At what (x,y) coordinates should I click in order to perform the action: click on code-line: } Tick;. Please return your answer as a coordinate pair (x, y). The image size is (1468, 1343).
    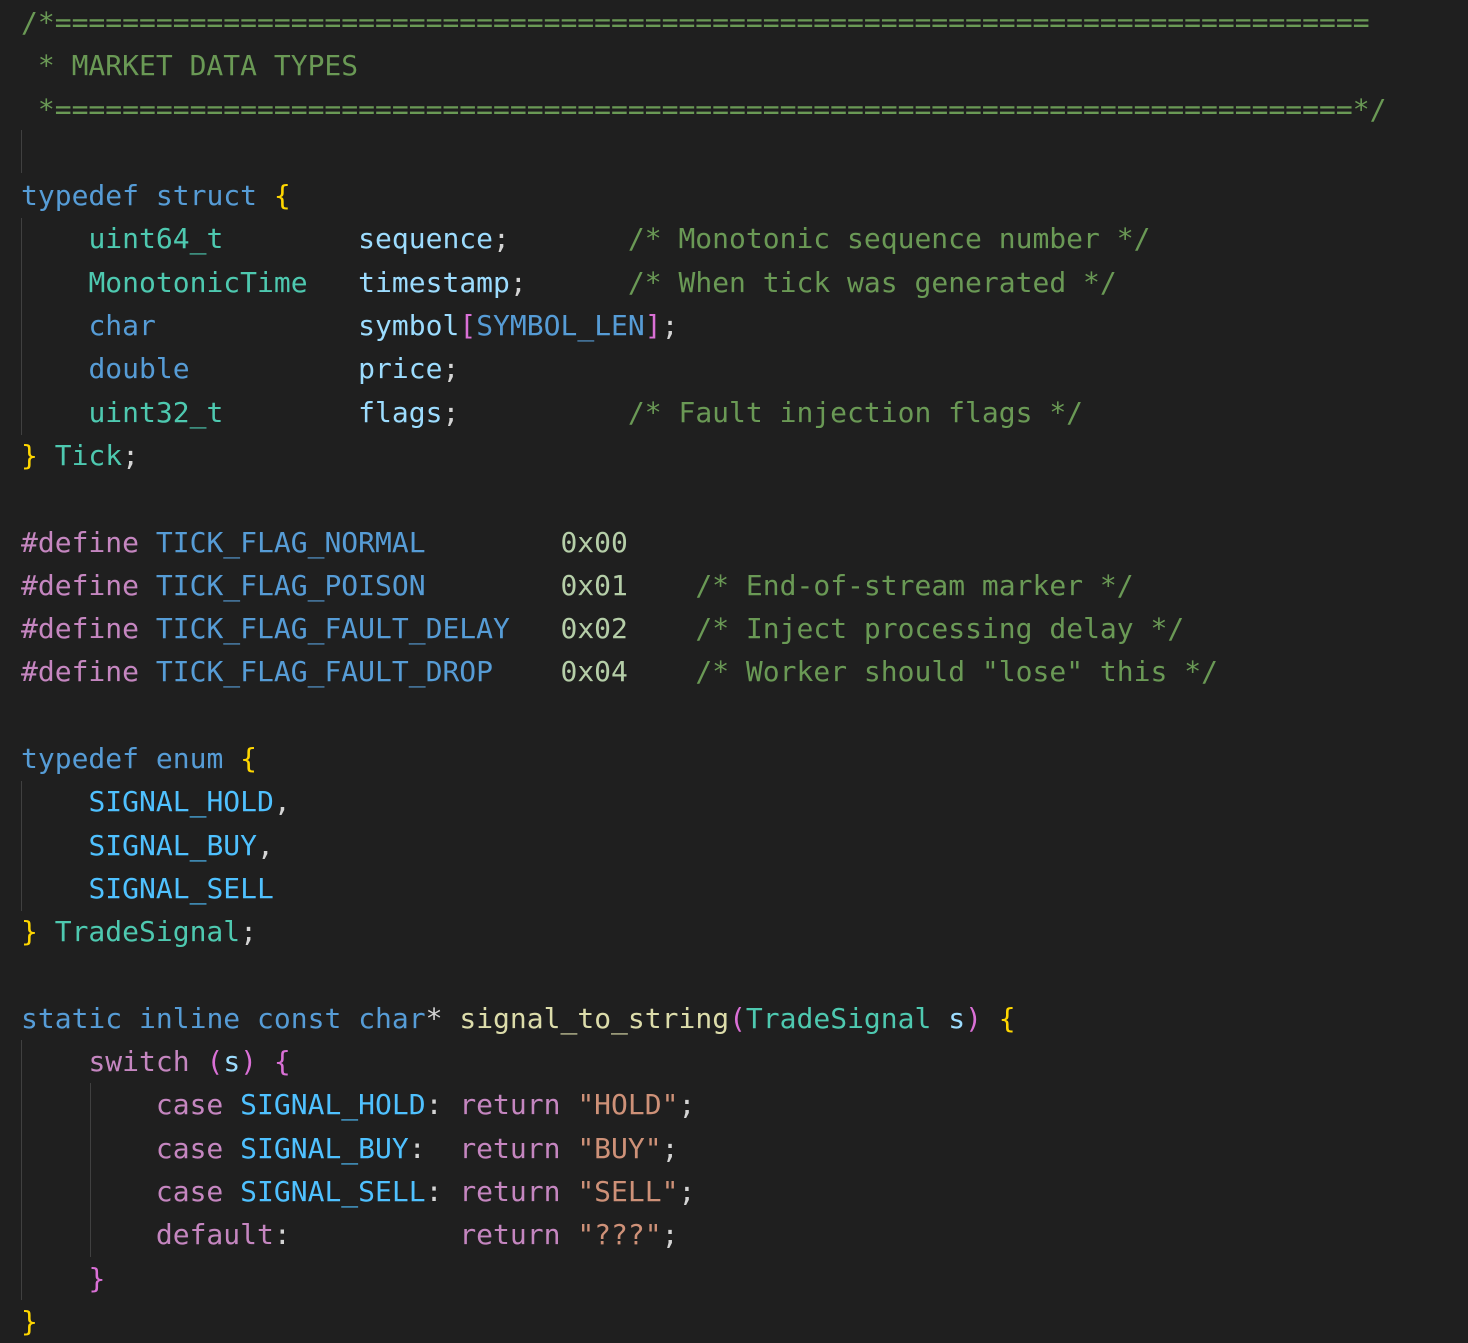
    Looking at the image, I should click on (703, 455).